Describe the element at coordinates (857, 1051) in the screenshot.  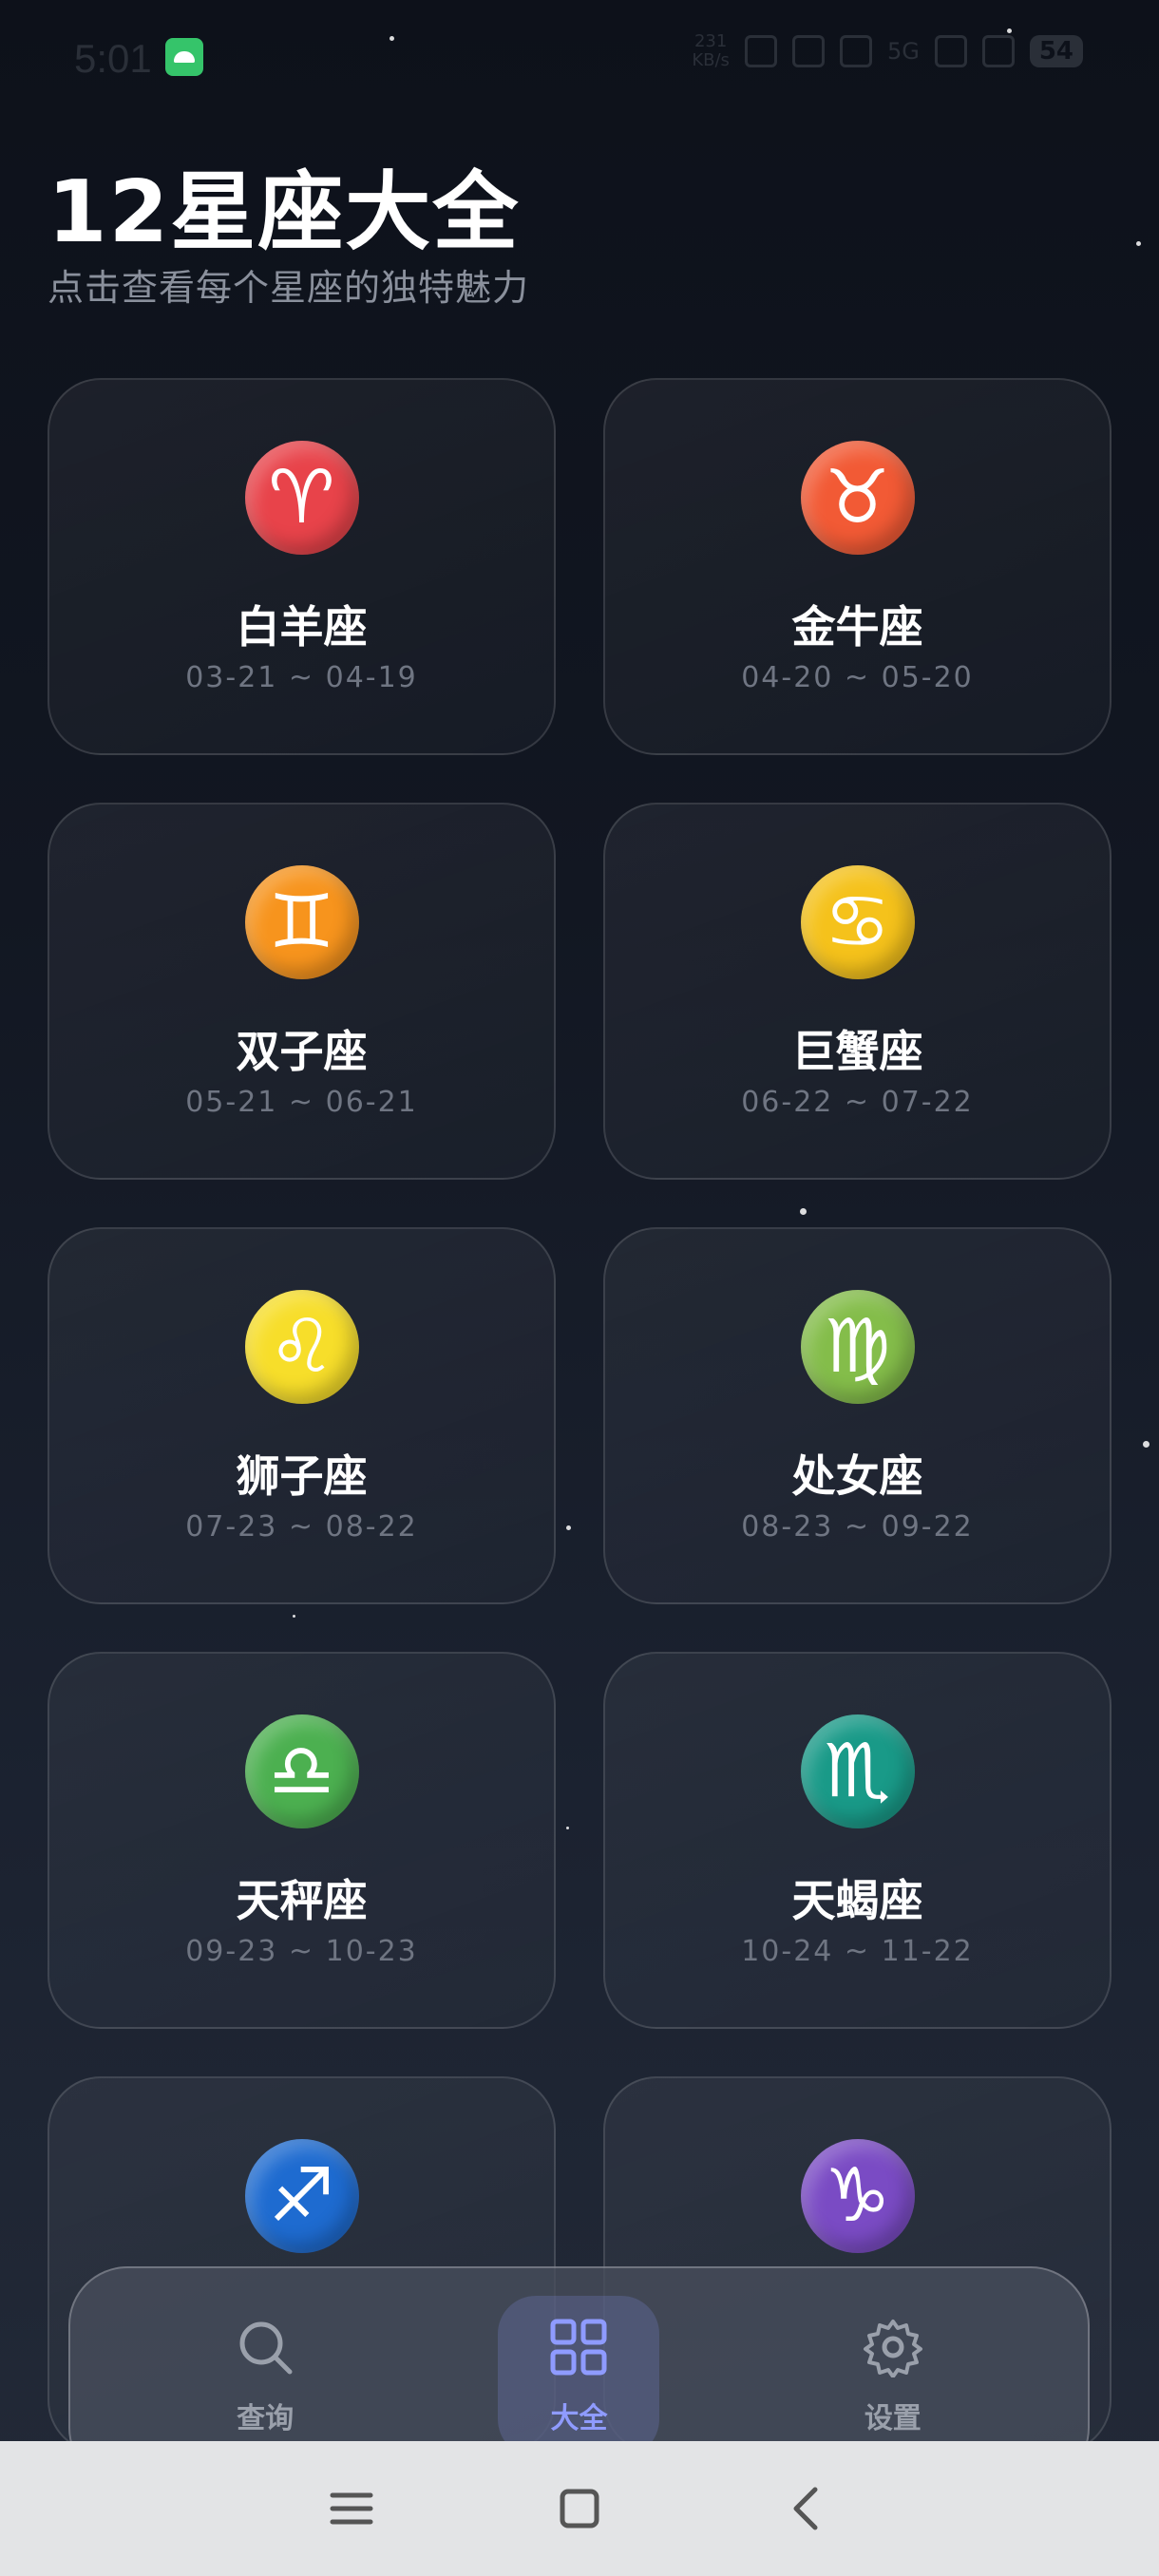
I see `zodiac-name: 巨蟹座` at that location.